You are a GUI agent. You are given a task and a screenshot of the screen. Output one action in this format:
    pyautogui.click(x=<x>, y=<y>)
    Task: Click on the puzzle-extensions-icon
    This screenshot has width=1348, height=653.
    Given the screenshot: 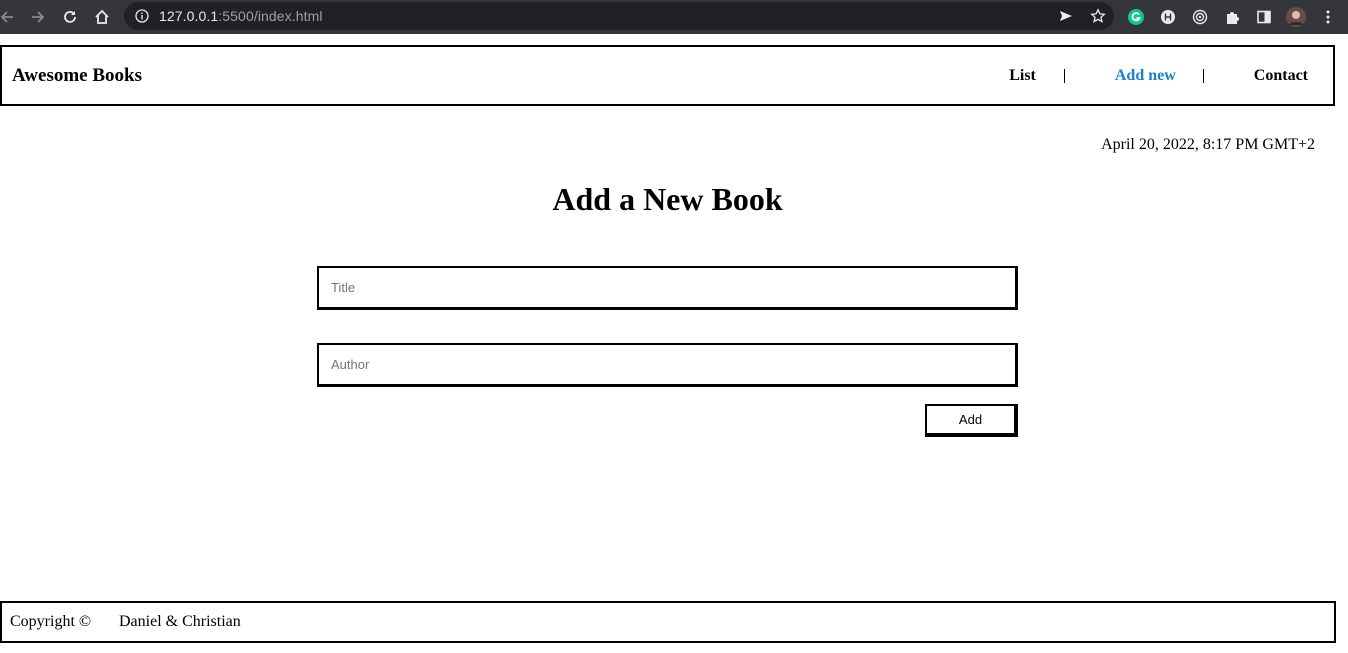 What is the action you would take?
    pyautogui.click(x=1232, y=17)
    